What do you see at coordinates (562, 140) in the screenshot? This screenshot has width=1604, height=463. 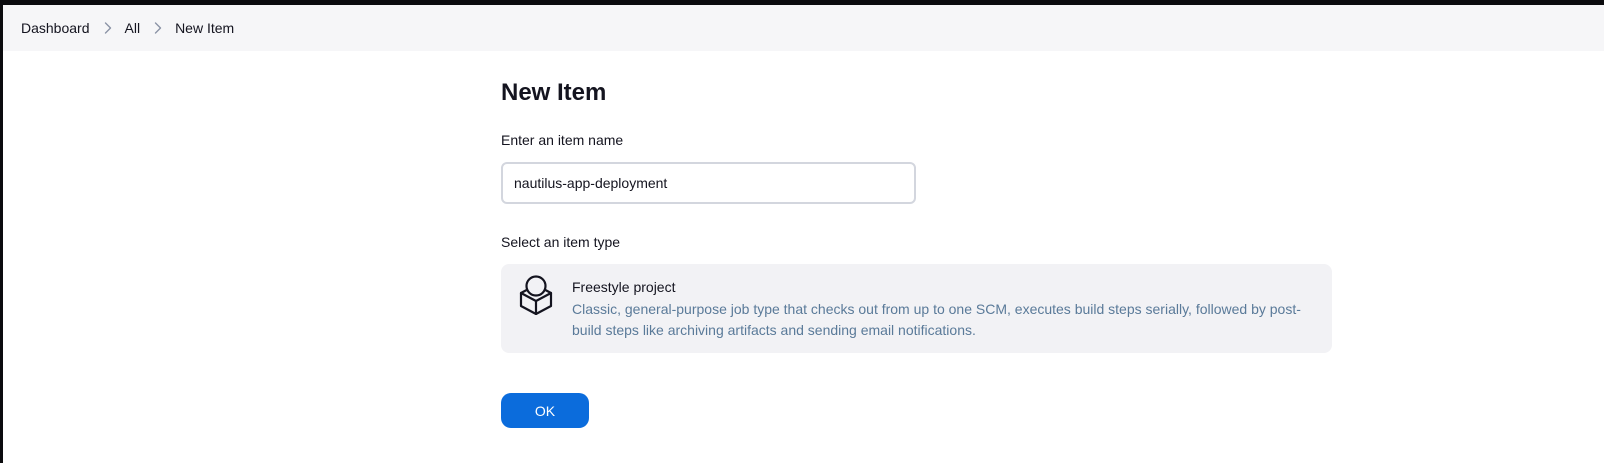 I see `item-name-label: Enter an item name` at bounding box center [562, 140].